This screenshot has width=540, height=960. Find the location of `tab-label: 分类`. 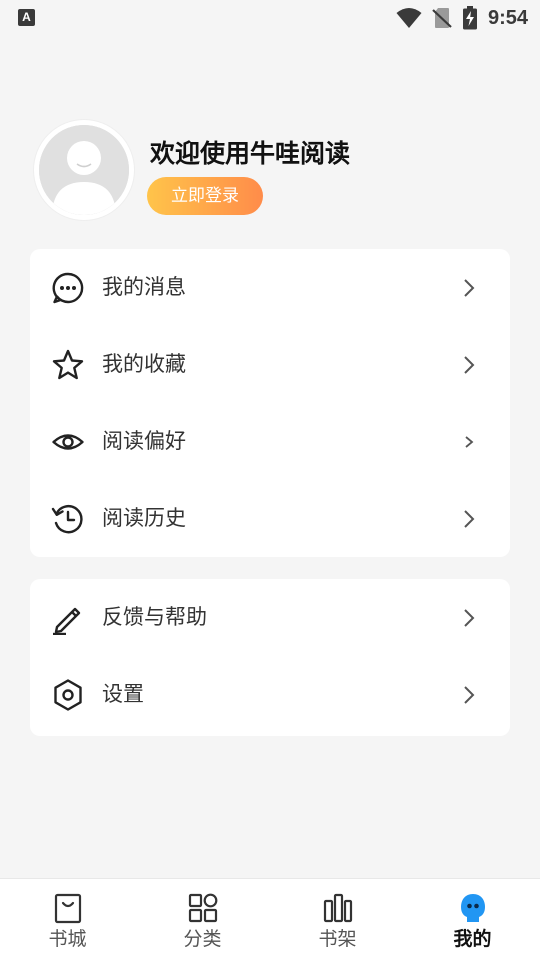

tab-label: 分类 is located at coordinates (202, 939).